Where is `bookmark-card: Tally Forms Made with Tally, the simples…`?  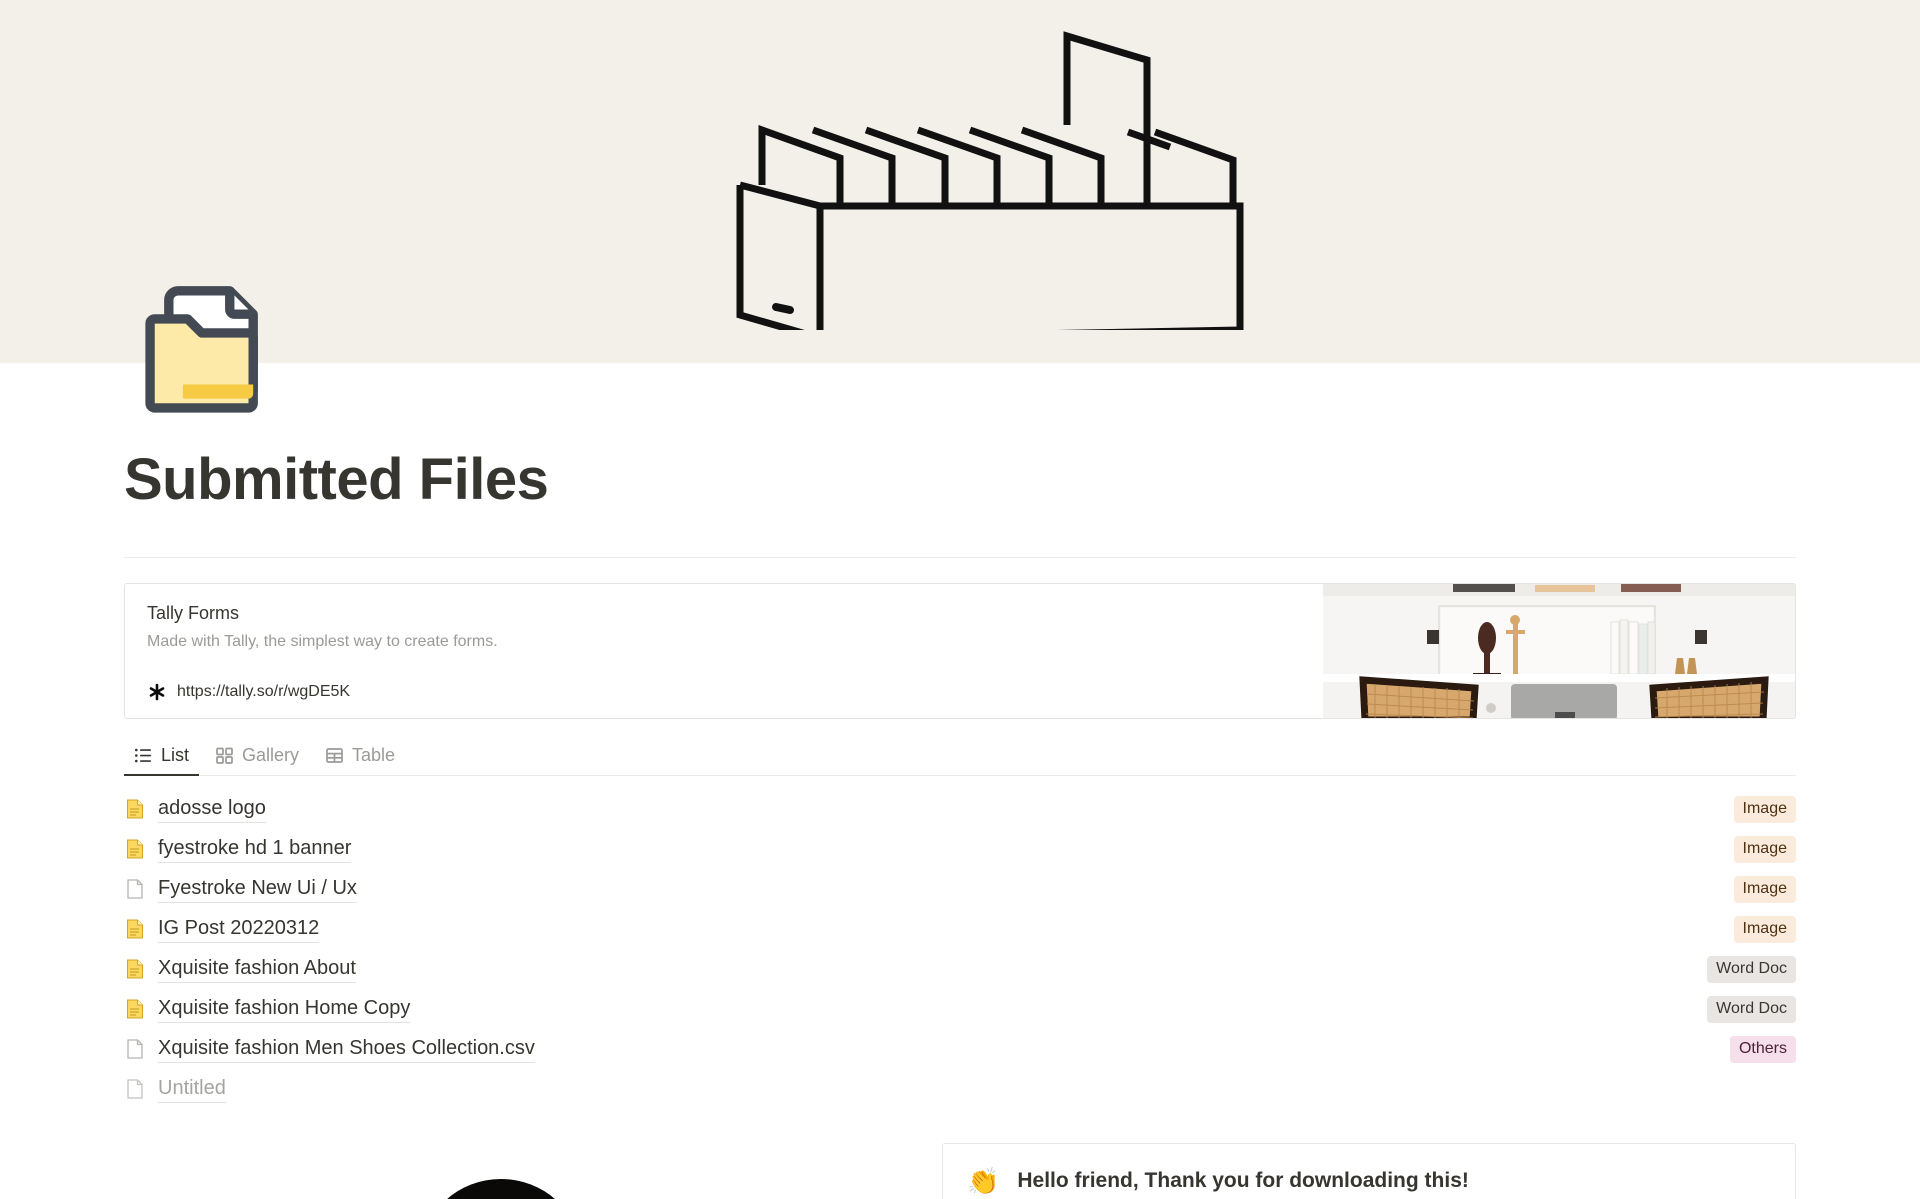
bookmark-card: Tally Forms Made with Tally, the simples… is located at coordinates (960, 651).